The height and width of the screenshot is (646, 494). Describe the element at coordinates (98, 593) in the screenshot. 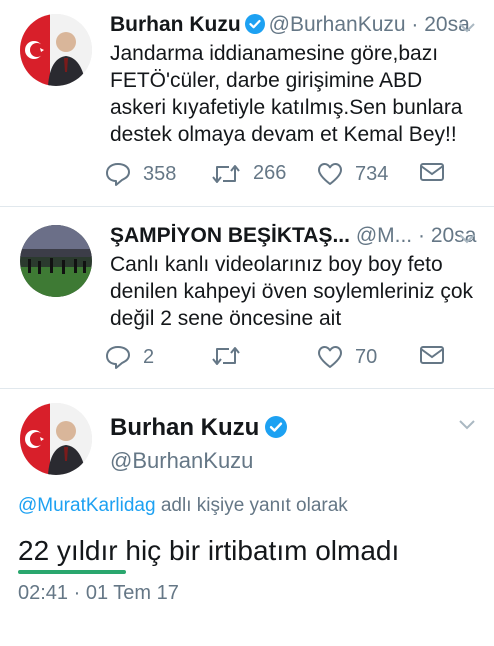

I see `detail-timestamp: 02:41 · 01 Tem 17` at that location.